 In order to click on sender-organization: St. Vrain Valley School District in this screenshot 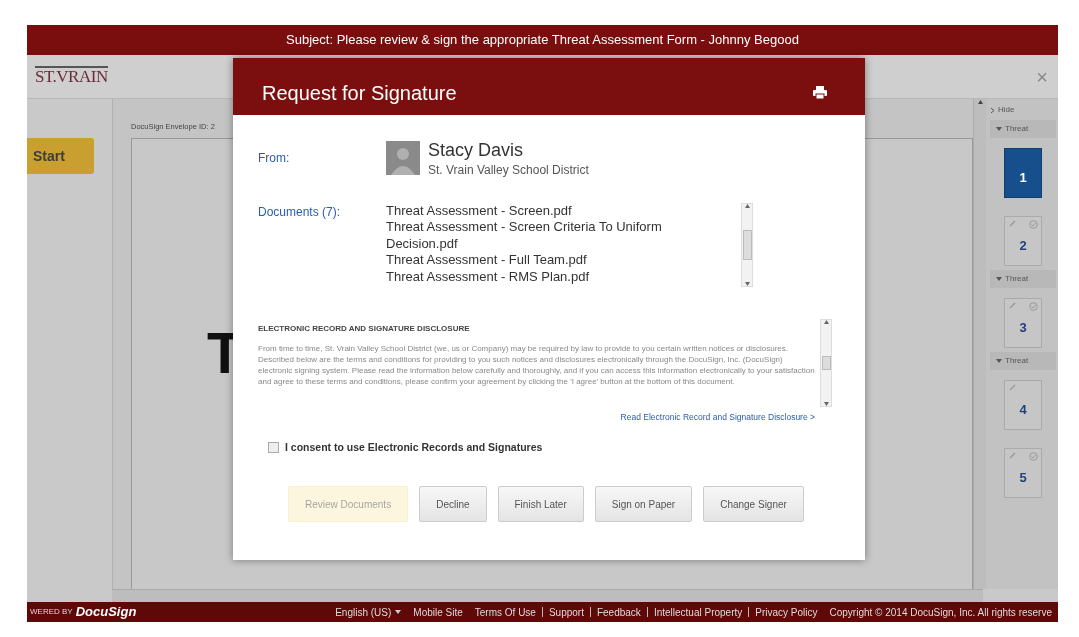, I will do `click(508, 170)`.